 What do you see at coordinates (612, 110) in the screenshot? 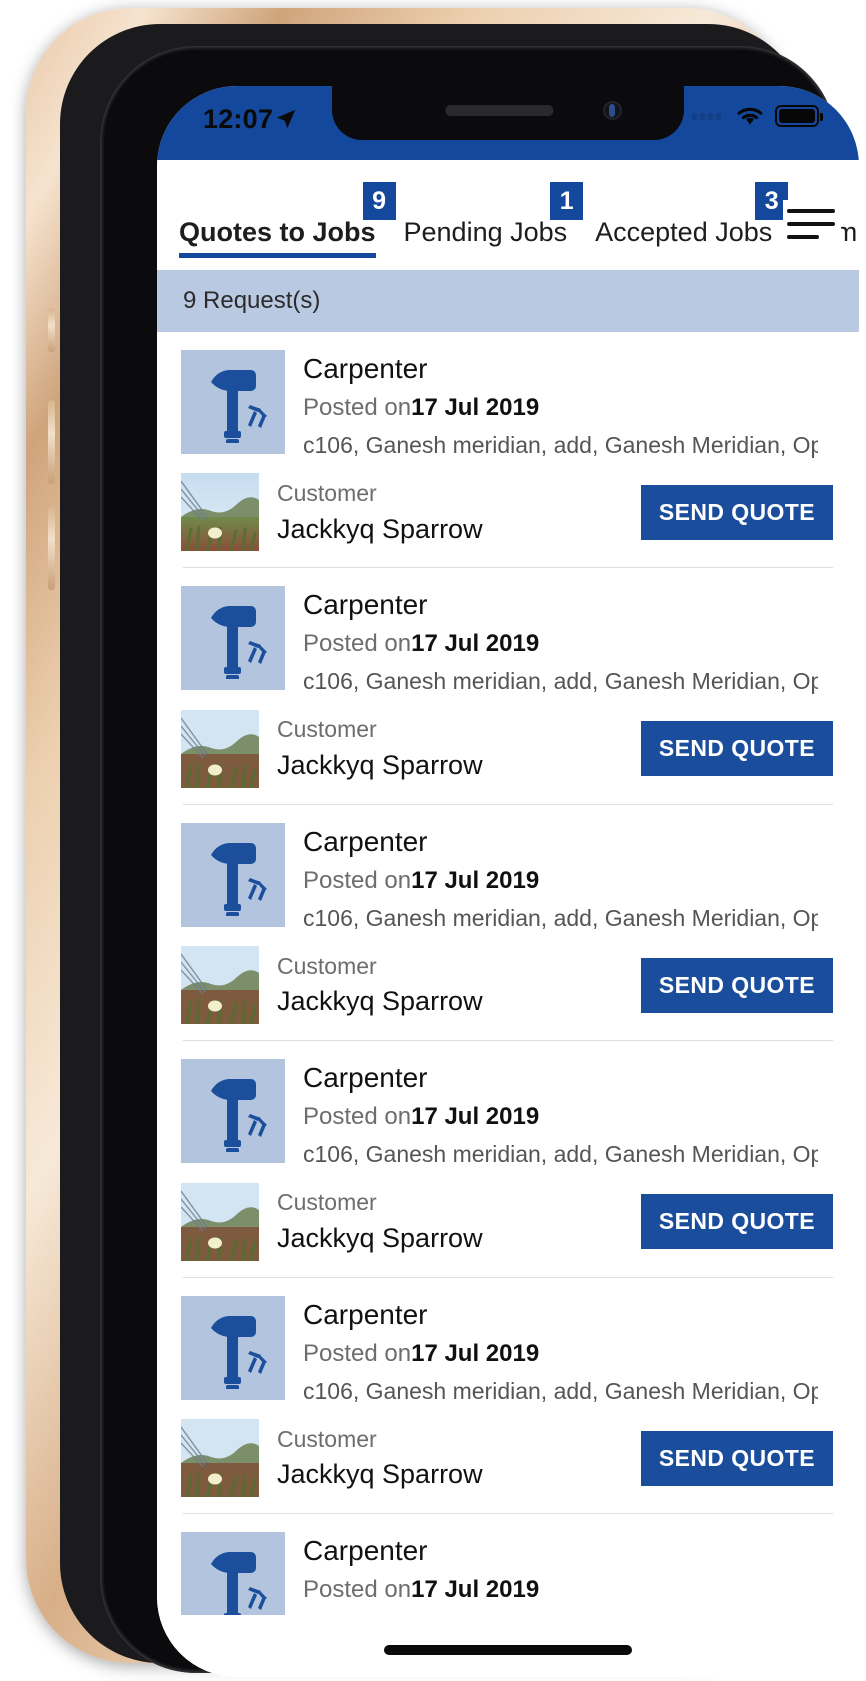
I see `front-camera` at bounding box center [612, 110].